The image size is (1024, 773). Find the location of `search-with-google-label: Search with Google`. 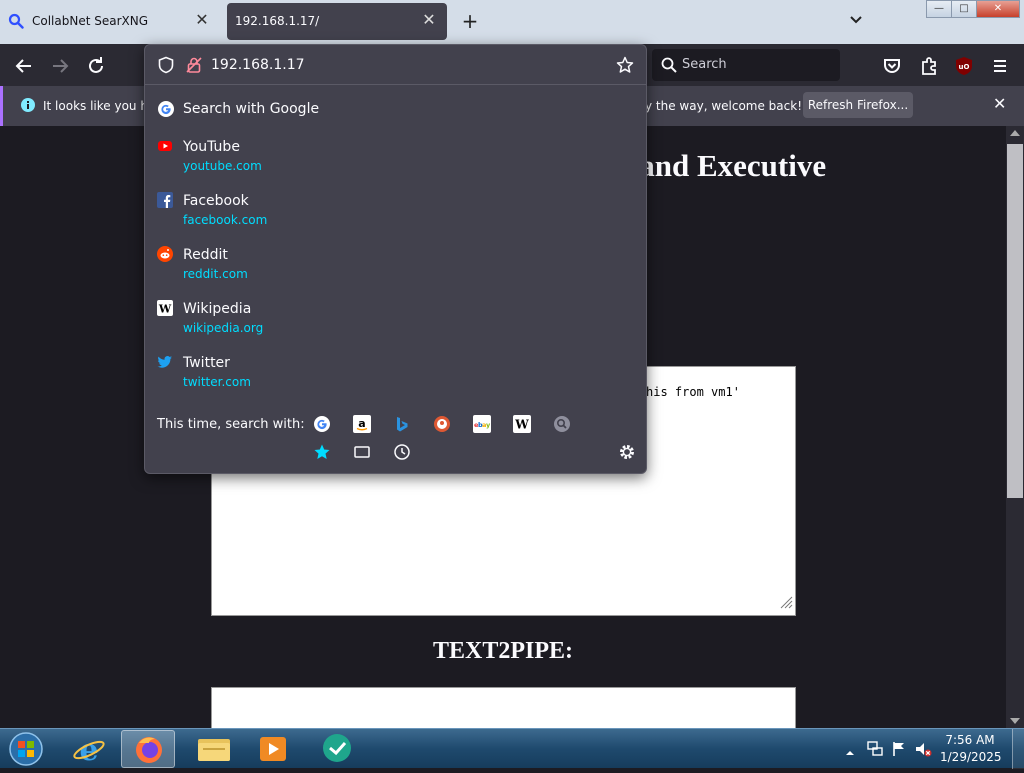

search-with-google-label: Search with Google is located at coordinates (251, 109).